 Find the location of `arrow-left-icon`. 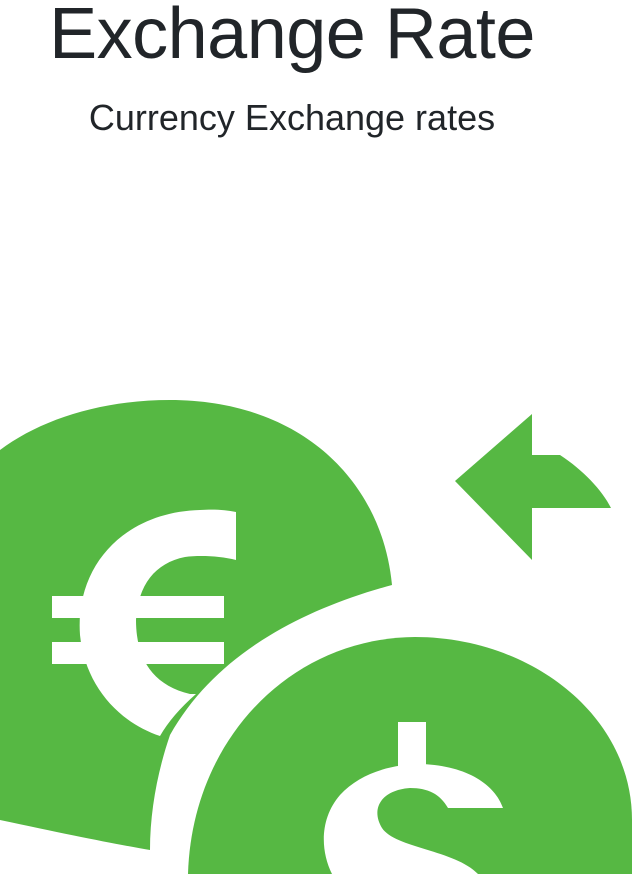

arrow-left-icon is located at coordinates (533, 487).